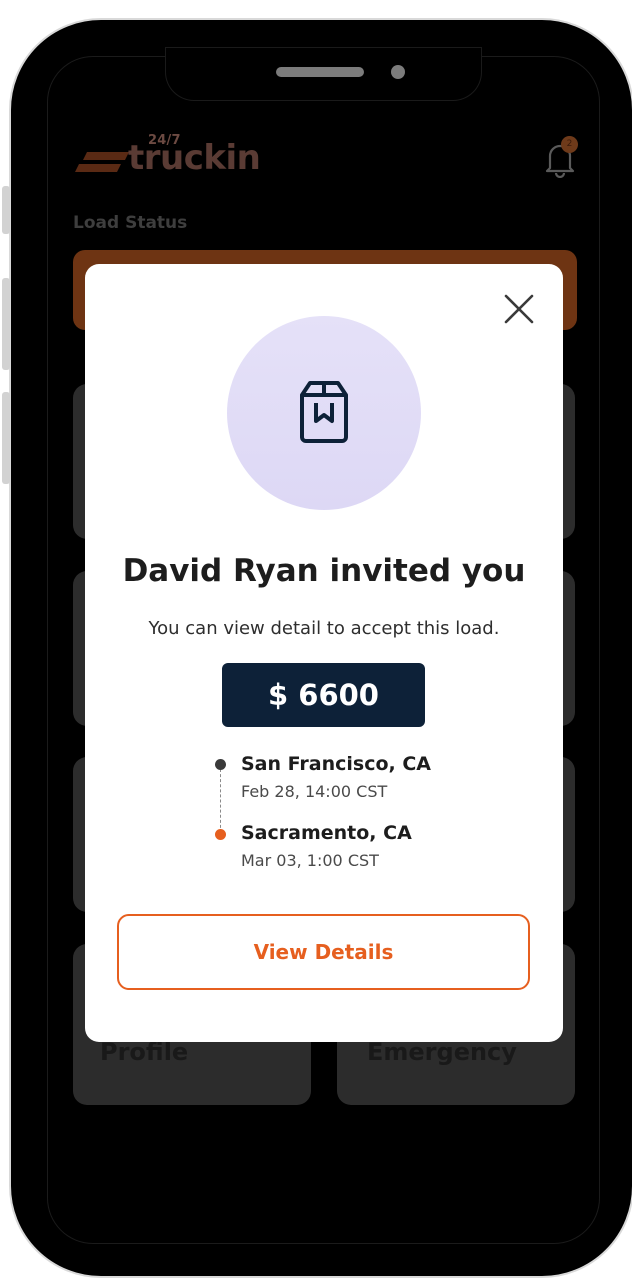  What do you see at coordinates (220, 801) in the screenshot?
I see `route-connector` at bounding box center [220, 801].